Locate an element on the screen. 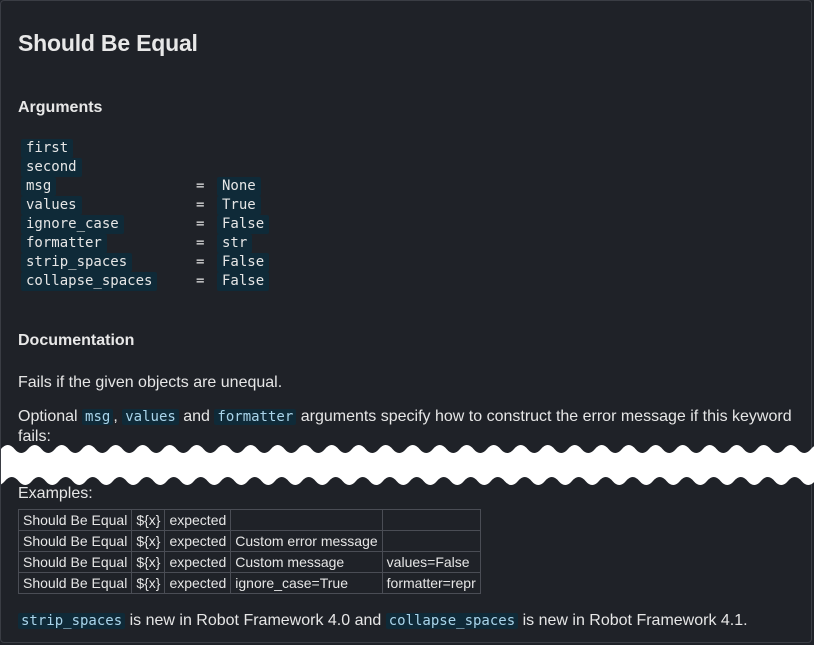 The width and height of the screenshot is (814, 645). table-row: Should Be Equal ${x} expected is located at coordinates (249, 520).